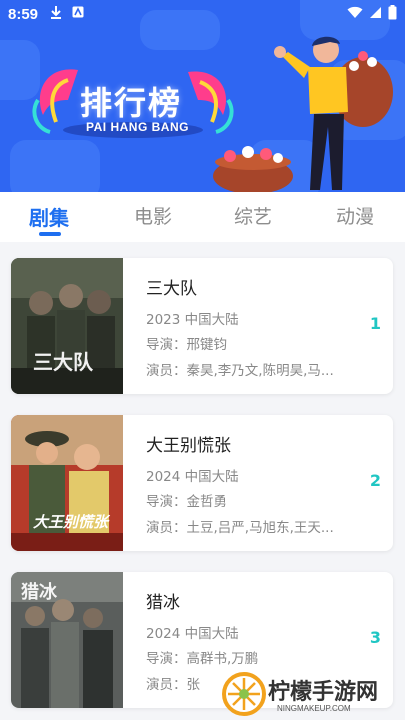 The height and width of the screenshot is (720, 405). I want to click on tab-series: 剧集, so click(49, 216).